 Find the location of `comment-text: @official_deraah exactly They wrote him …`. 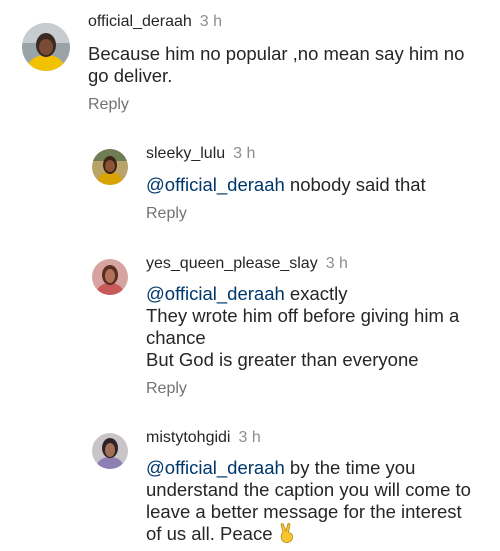

comment-text: @official_deraah exactly They wrote him … is located at coordinates (303, 326).